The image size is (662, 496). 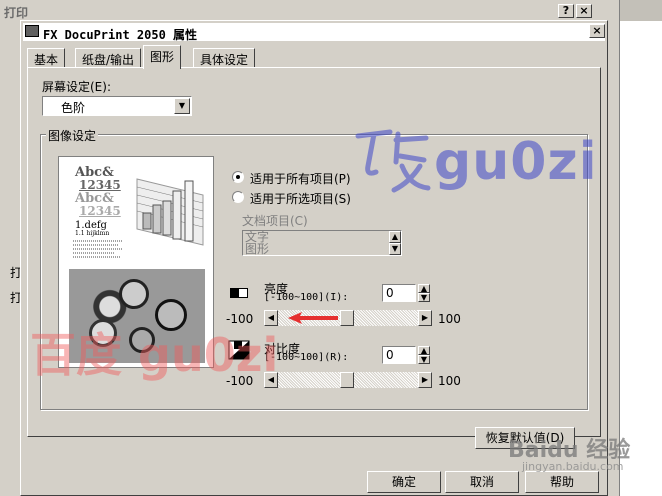 I want to click on red-arrow-icon, so click(x=313, y=318).